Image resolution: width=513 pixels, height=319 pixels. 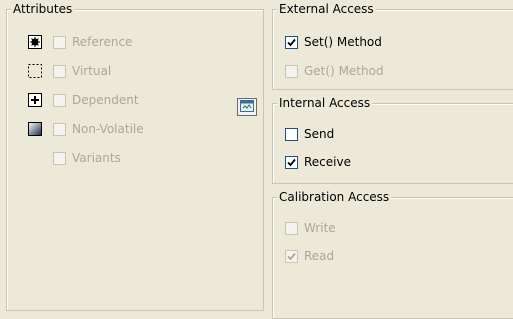 I want to click on non-volatile-row: Non-Volatile, so click(x=85, y=129).